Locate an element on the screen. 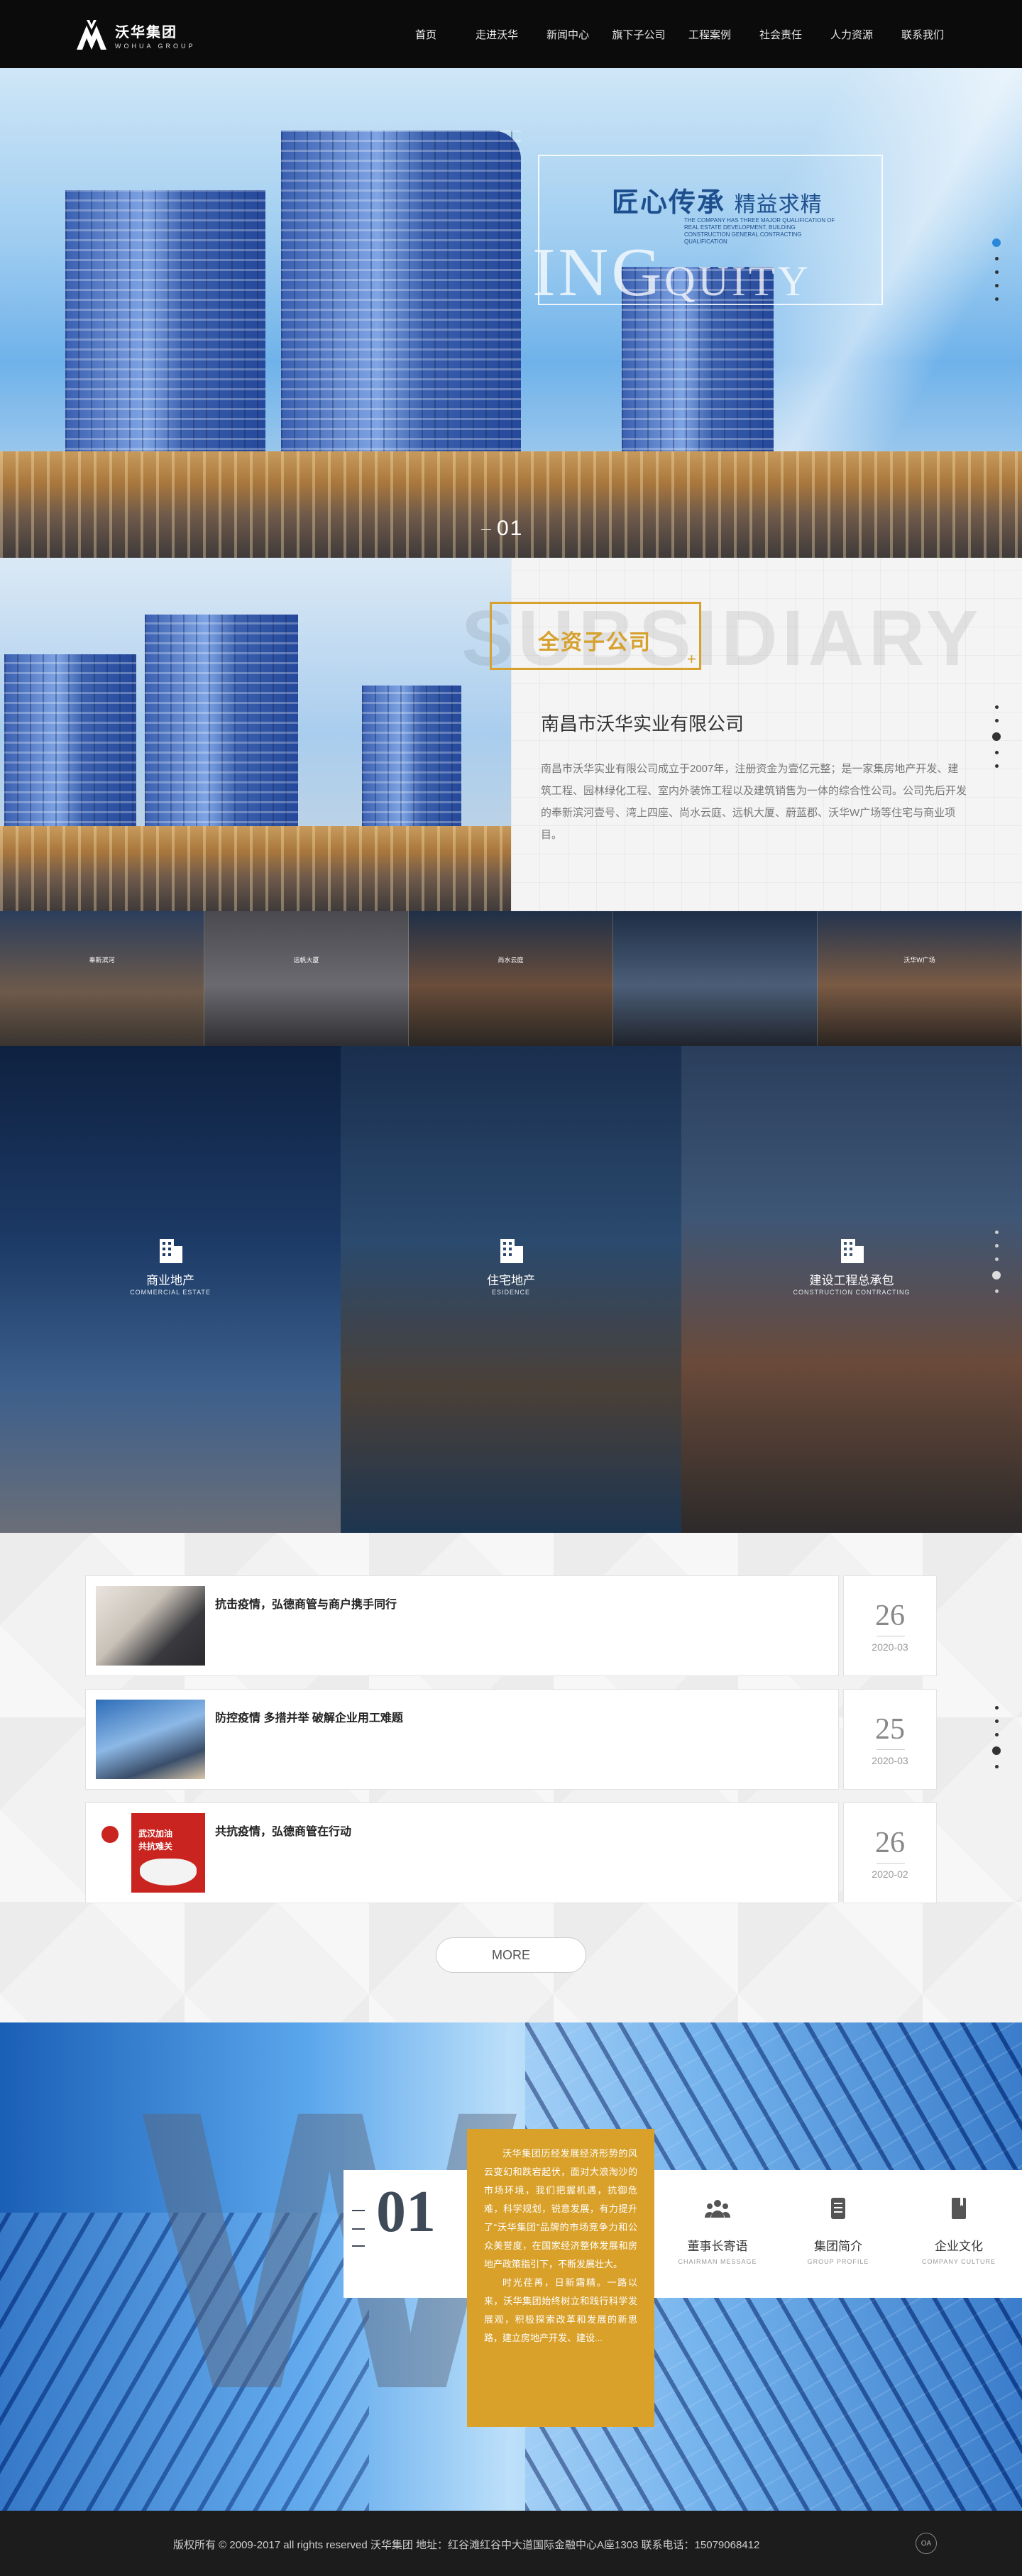 The image size is (1022, 2576). project-thumb-caption: 远帆大厦 is located at coordinates (306, 960).